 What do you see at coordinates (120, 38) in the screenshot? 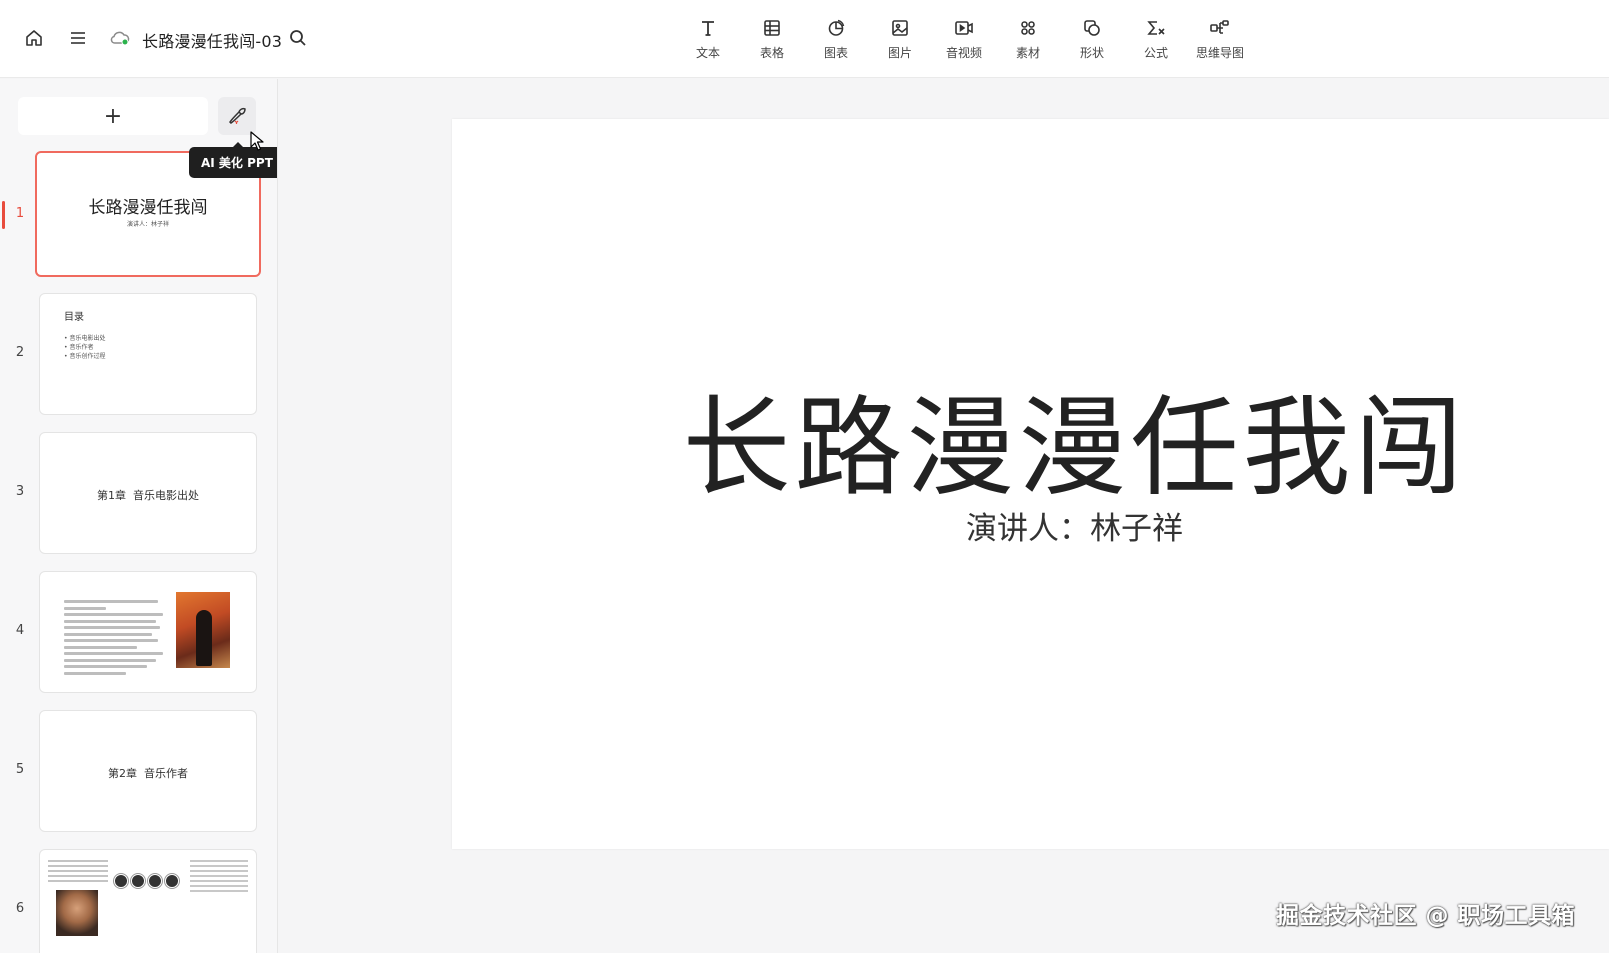
I see `cloud-saved-icon` at bounding box center [120, 38].